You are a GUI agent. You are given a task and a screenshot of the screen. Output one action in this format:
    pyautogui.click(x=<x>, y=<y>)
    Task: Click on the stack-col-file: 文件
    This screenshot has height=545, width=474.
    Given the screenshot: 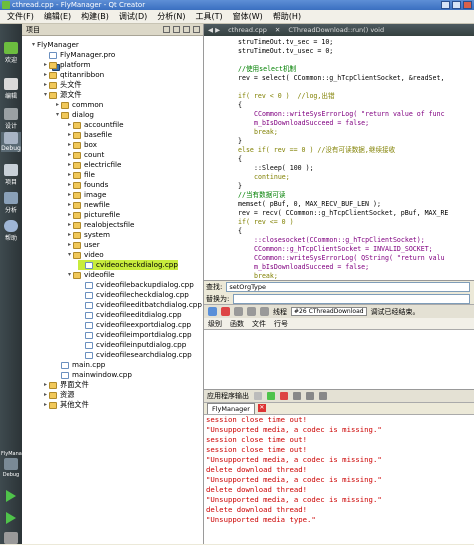 What is the action you would take?
    pyautogui.click(x=259, y=324)
    